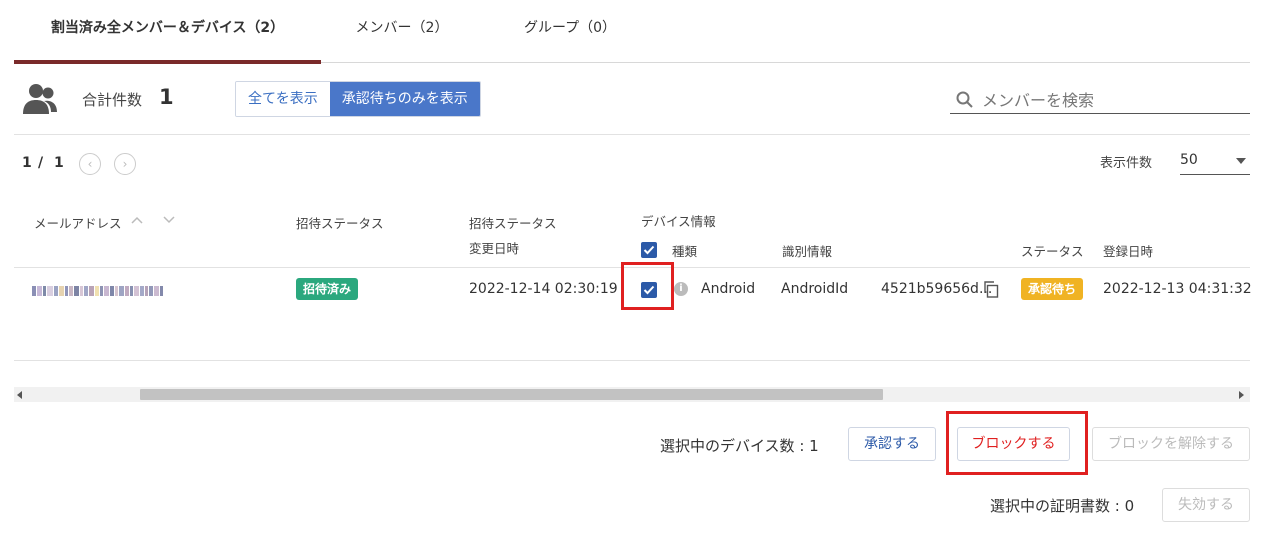 Image resolution: width=1277 pixels, height=540 pixels. I want to click on select-all-devices-checkbox, so click(649, 250).